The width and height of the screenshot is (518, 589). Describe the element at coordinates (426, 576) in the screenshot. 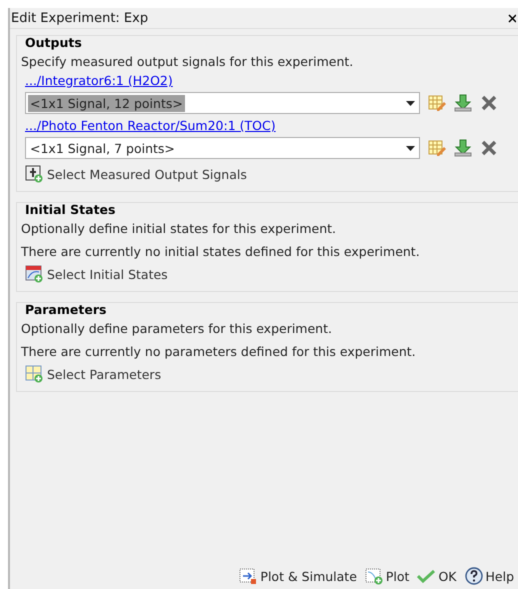

I see `checkmark-icon` at that location.